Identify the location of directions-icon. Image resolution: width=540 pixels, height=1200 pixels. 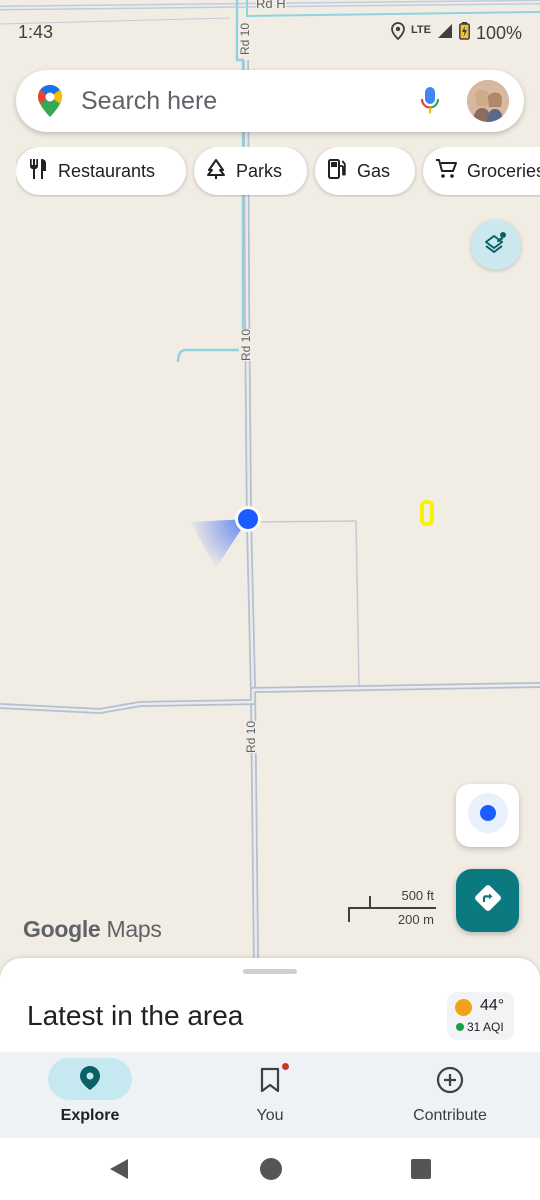
(488, 900).